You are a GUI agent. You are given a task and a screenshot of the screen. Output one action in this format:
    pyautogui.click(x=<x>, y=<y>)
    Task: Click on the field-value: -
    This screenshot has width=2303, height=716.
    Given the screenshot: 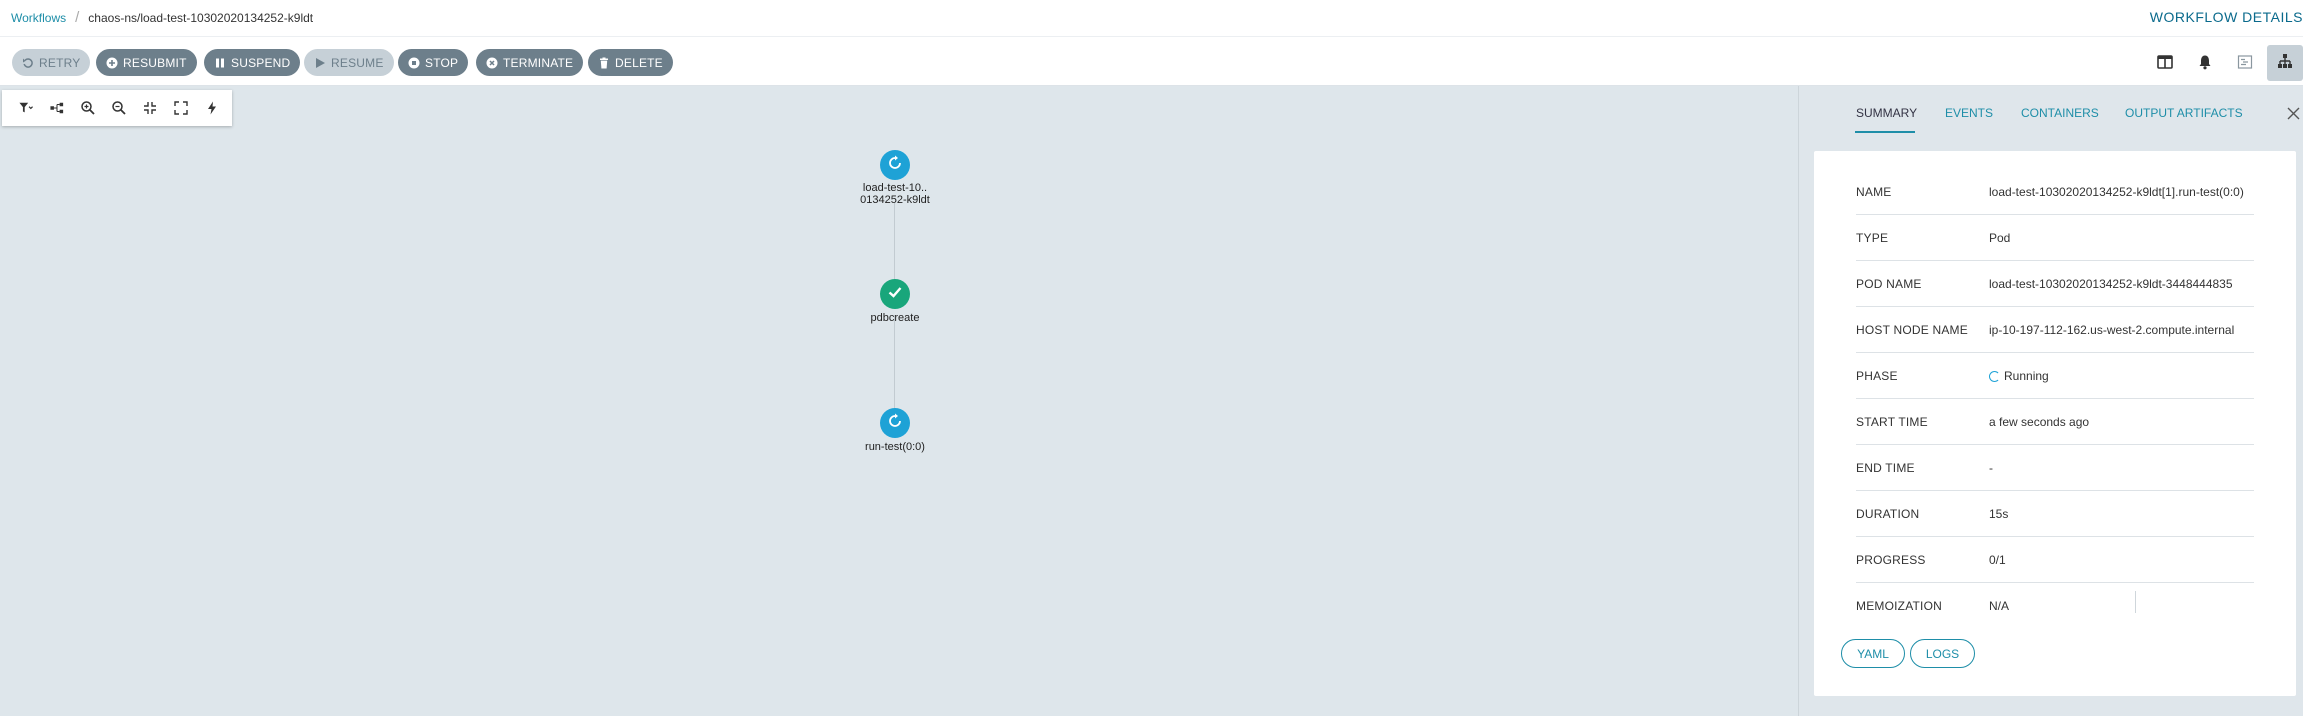 What is the action you would take?
    pyautogui.click(x=1991, y=468)
    